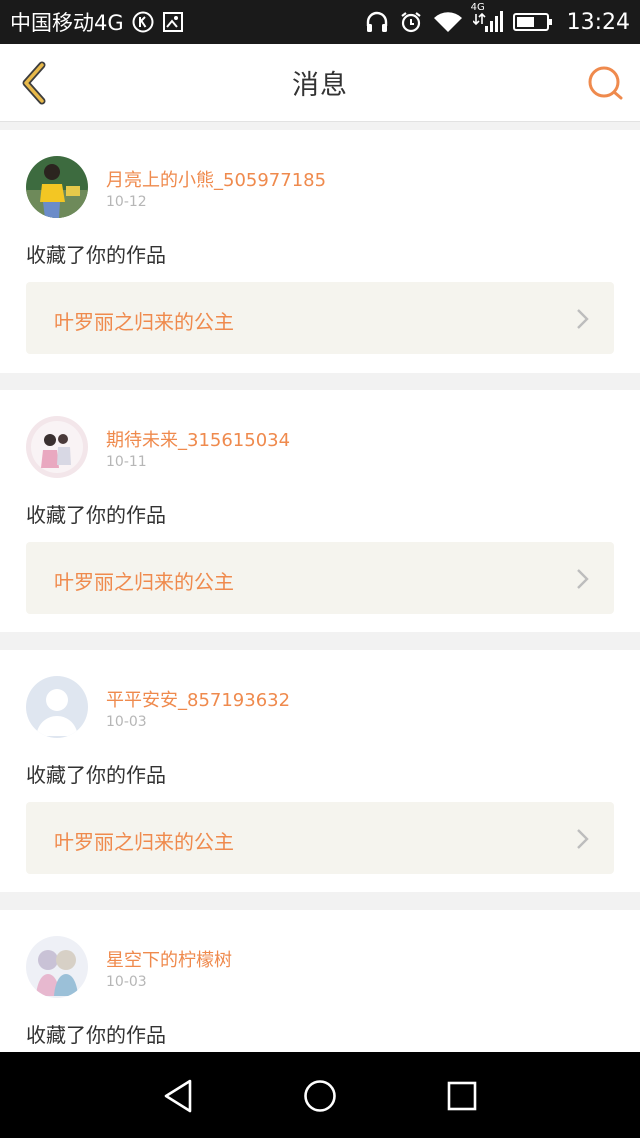 The height and width of the screenshot is (1138, 640). Describe the element at coordinates (126, 202) in the screenshot. I see `message-date: 10-12` at that location.